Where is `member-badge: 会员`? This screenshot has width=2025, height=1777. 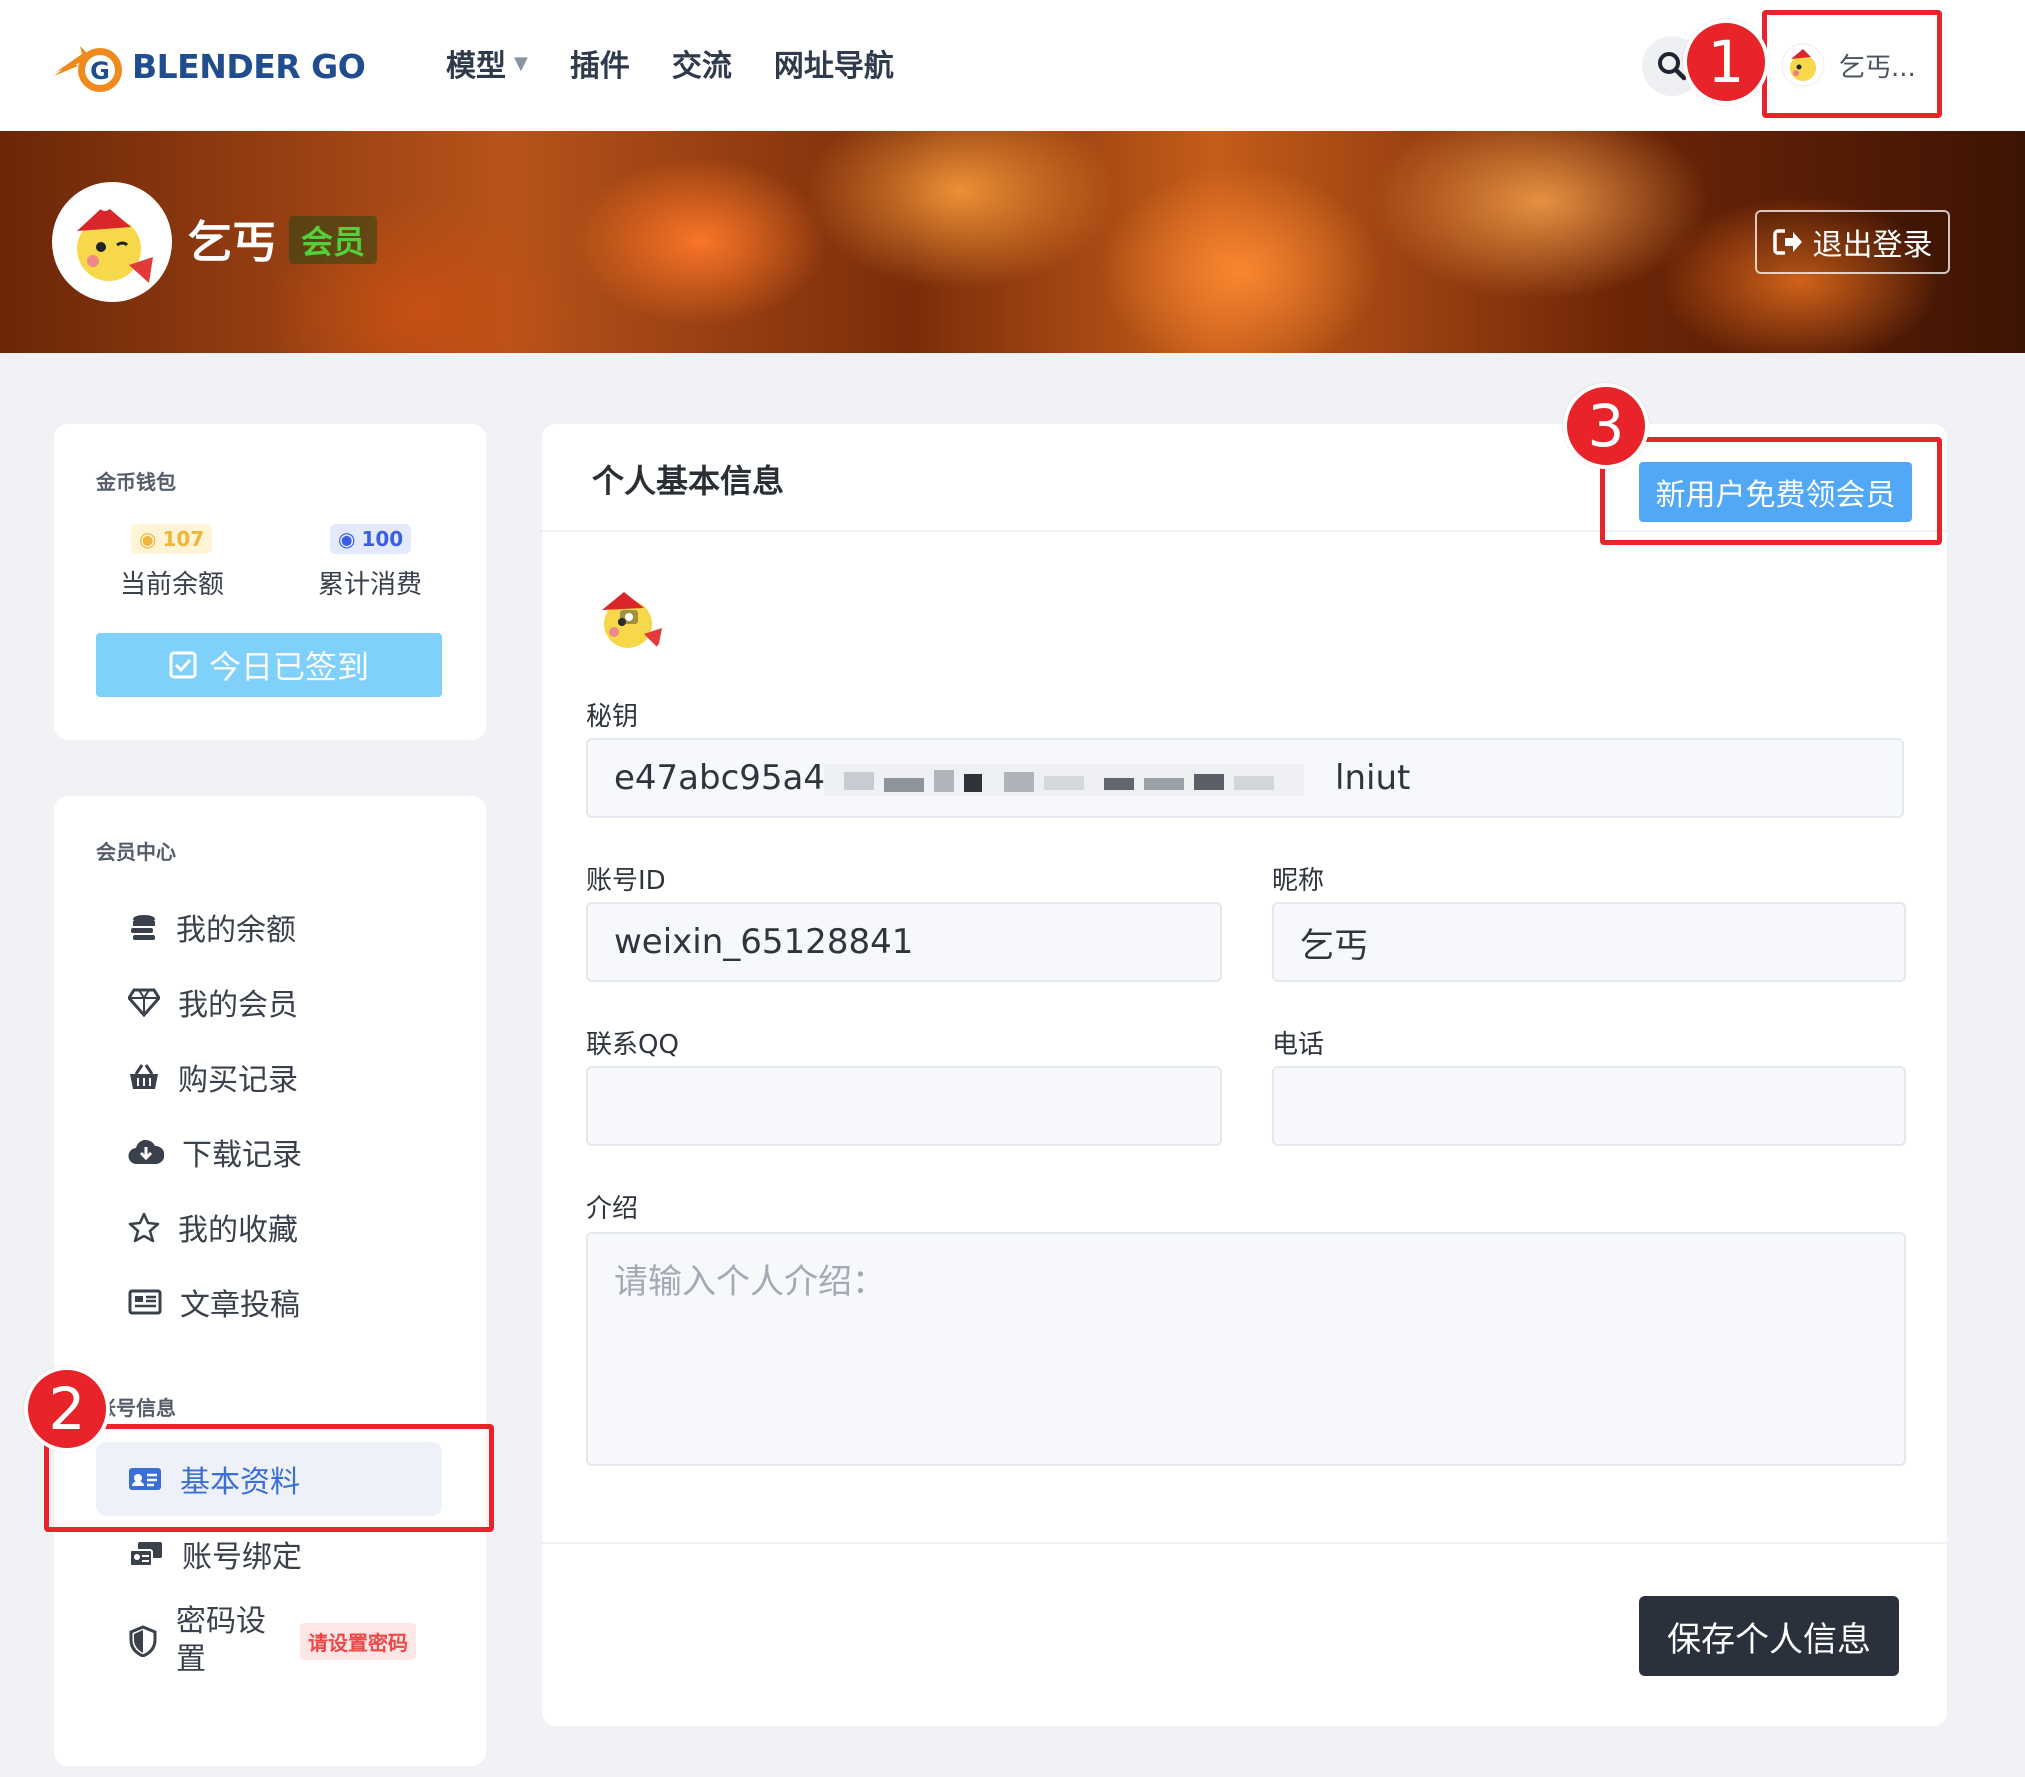 member-badge: 会员 is located at coordinates (333, 240).